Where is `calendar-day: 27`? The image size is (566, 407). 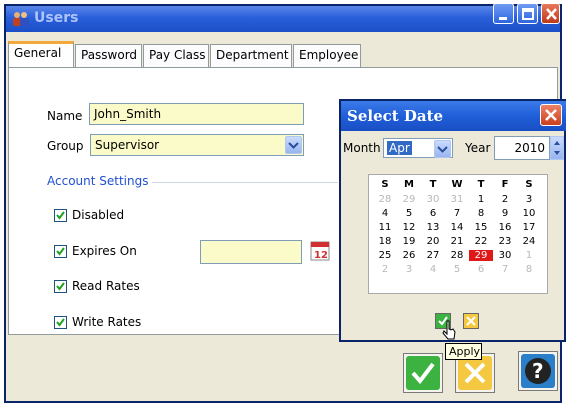
calendar-day: 27 is located at coordinates (433, 255).